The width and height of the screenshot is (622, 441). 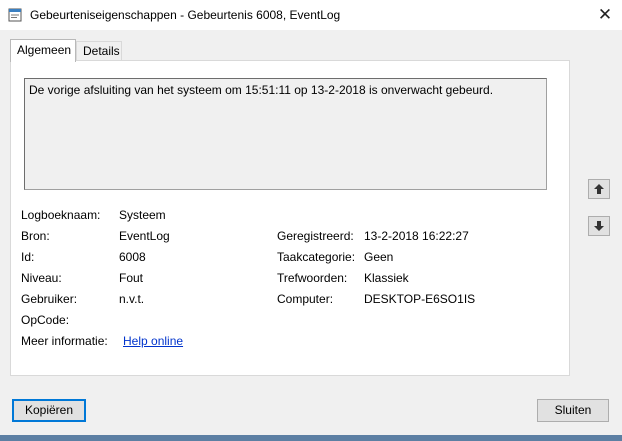 I want to click on previous-event-button, so click(x=599, y=189).